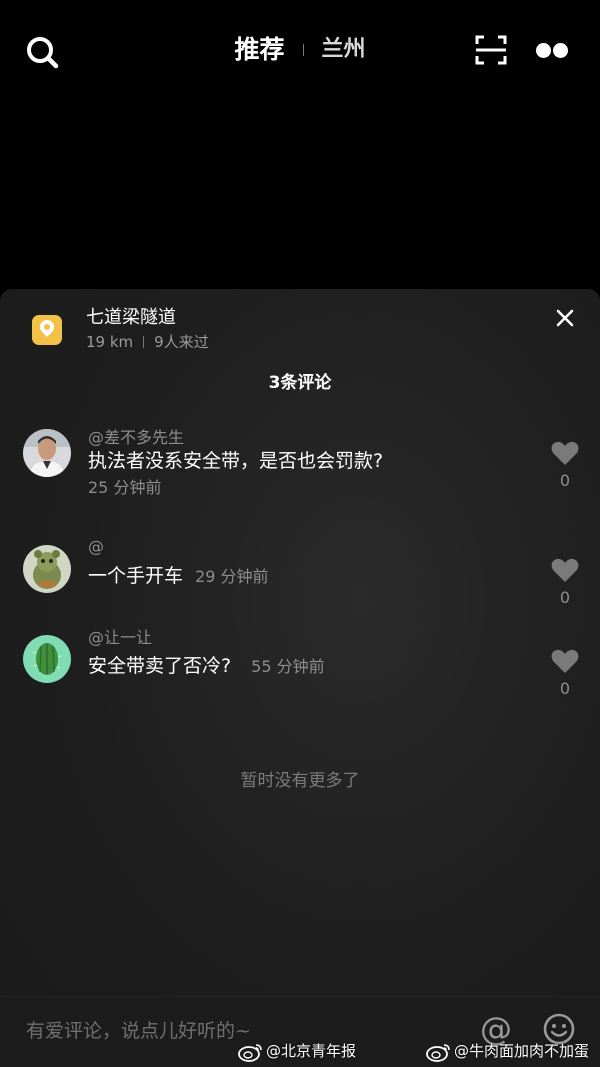 The height and width of the screenshot is (1067, 600). What do you see at coordinates (344, 50) in the screenshot?
I see `tab-city: 兰州` at bounding box center [344, 50].